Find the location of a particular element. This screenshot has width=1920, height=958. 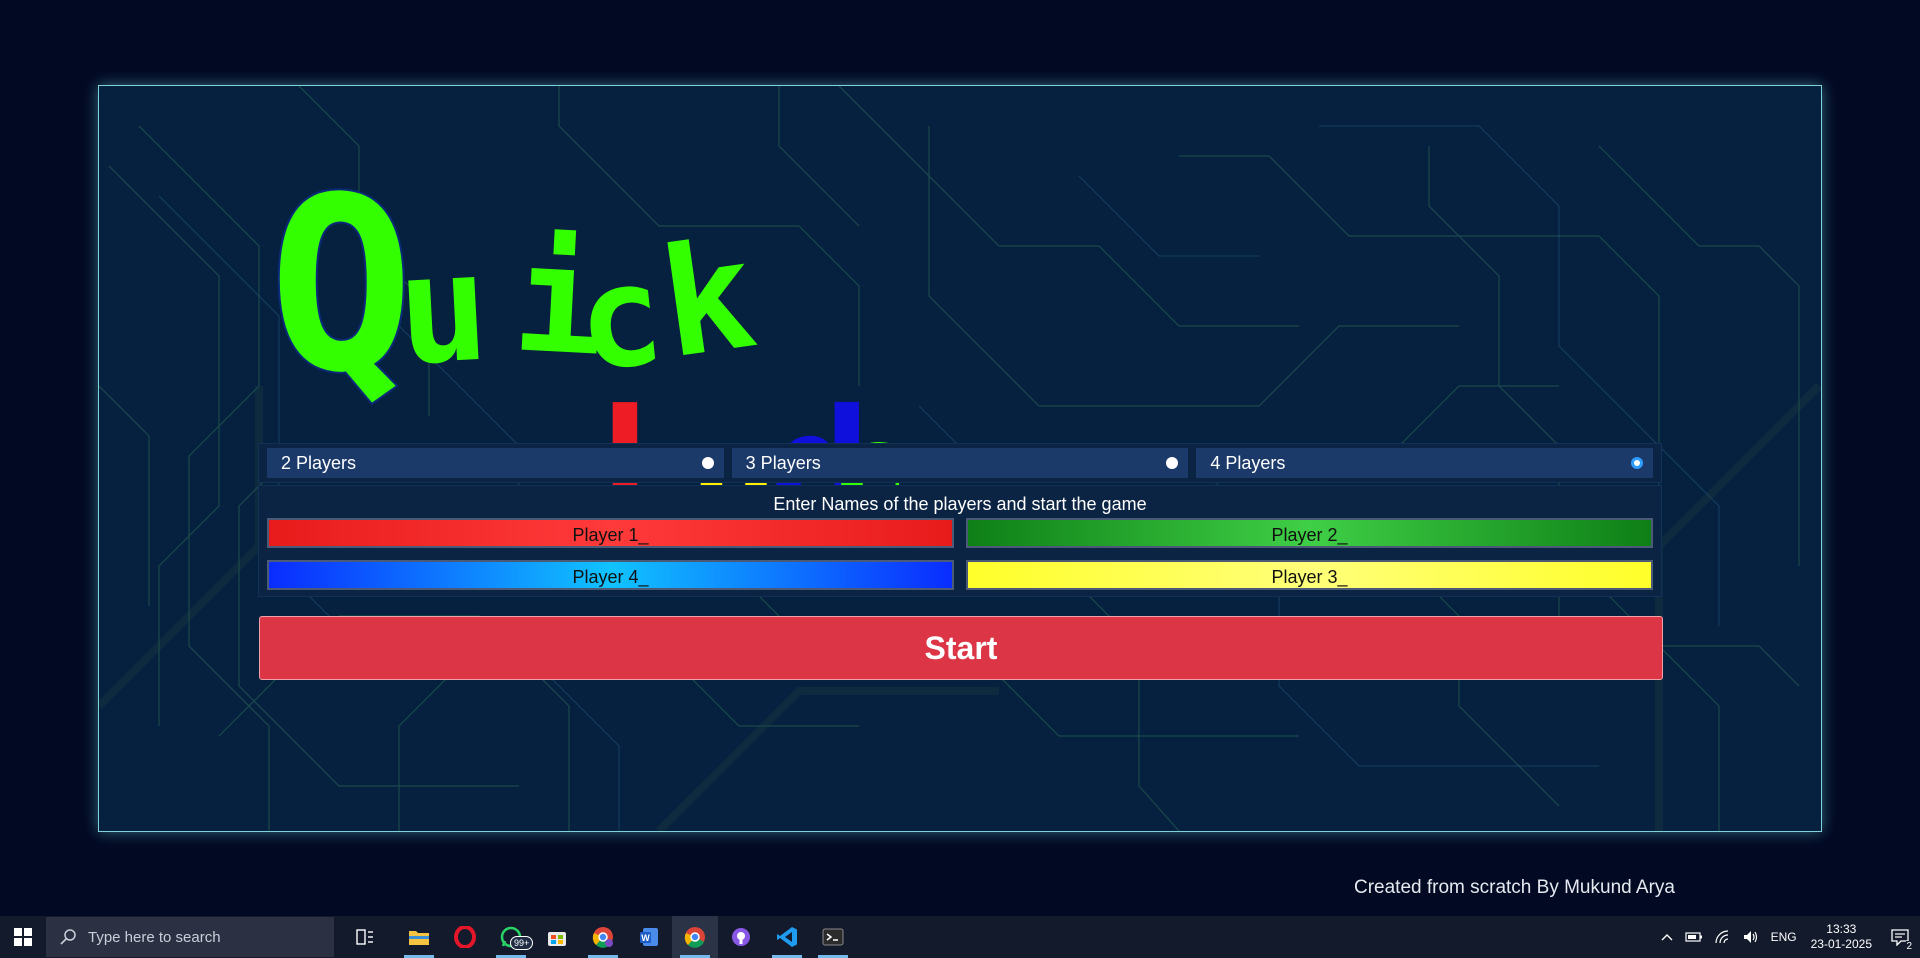

option-label: 4 Players is located at coordinates (1248, 462).